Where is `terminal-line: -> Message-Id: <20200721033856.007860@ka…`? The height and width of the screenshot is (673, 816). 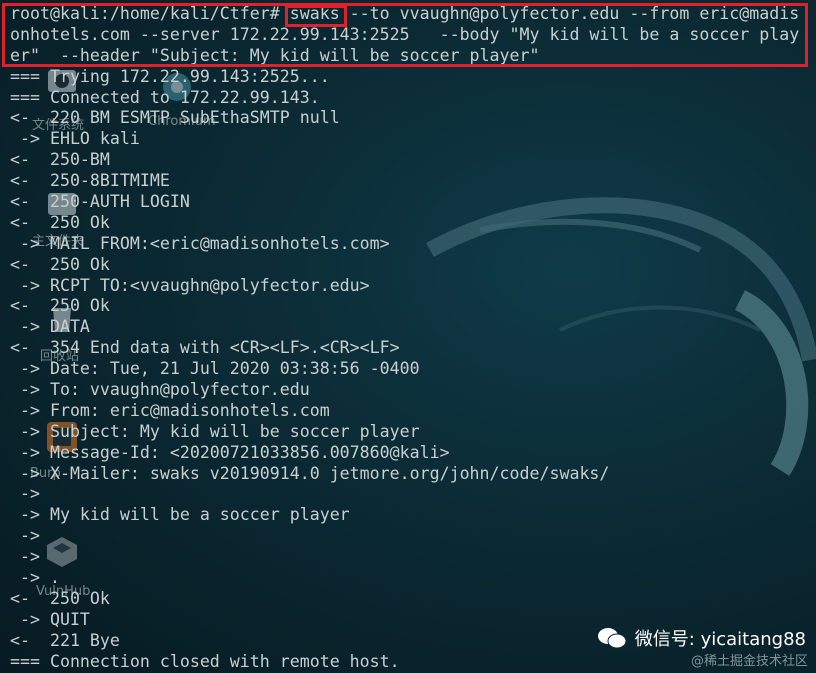
terminal-line: -> Message-Id: <20200721033856.007860@ka… is located at coordinates (230, 452).